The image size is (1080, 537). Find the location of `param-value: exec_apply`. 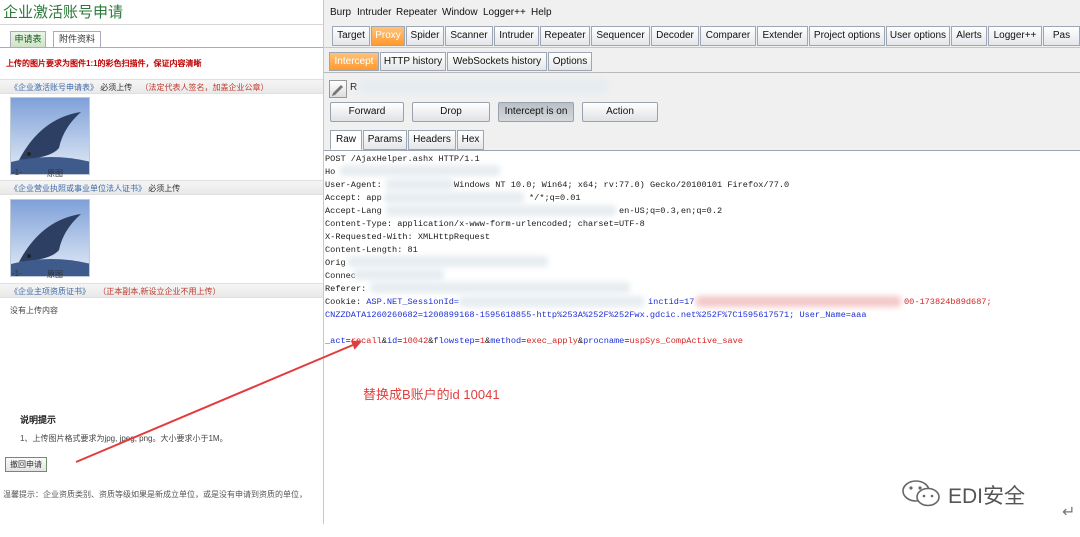

param-value: exec_apply is located at coordinates (552, 341).